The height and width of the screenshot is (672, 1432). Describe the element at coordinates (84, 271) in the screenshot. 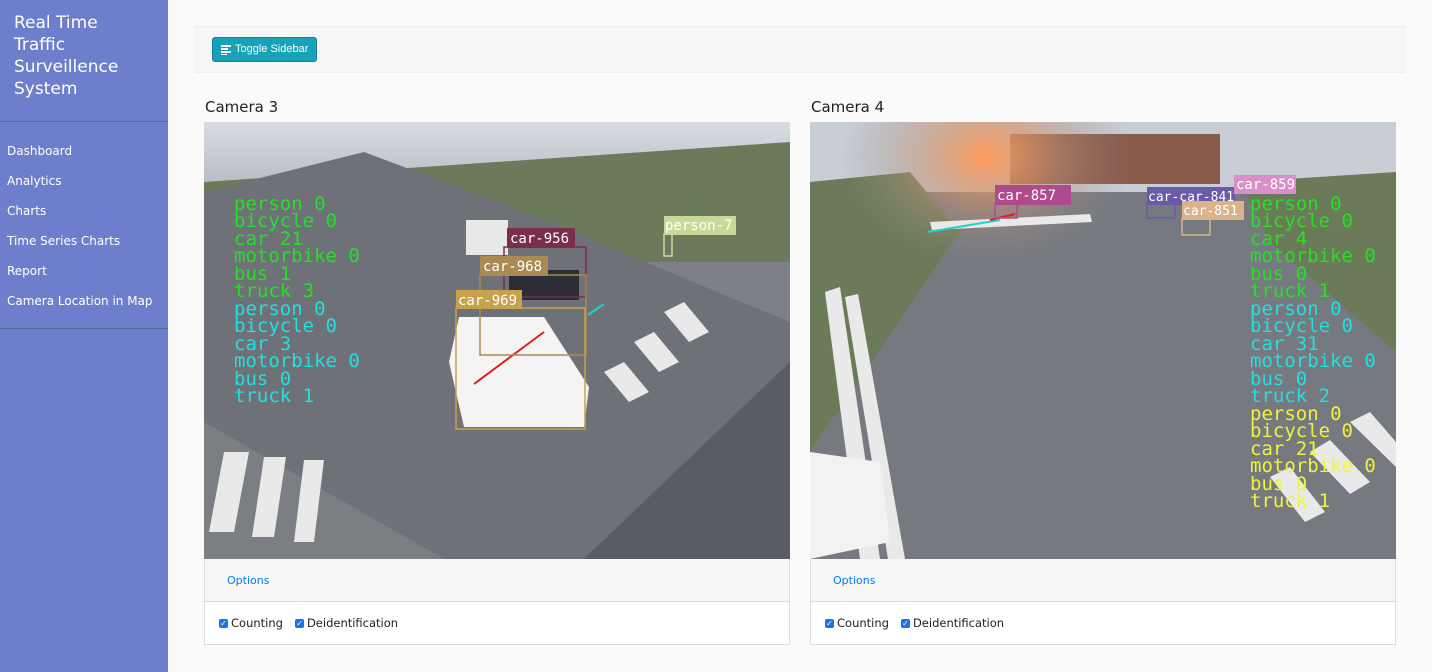

I see `sidebar-item-report: Report` at that location.